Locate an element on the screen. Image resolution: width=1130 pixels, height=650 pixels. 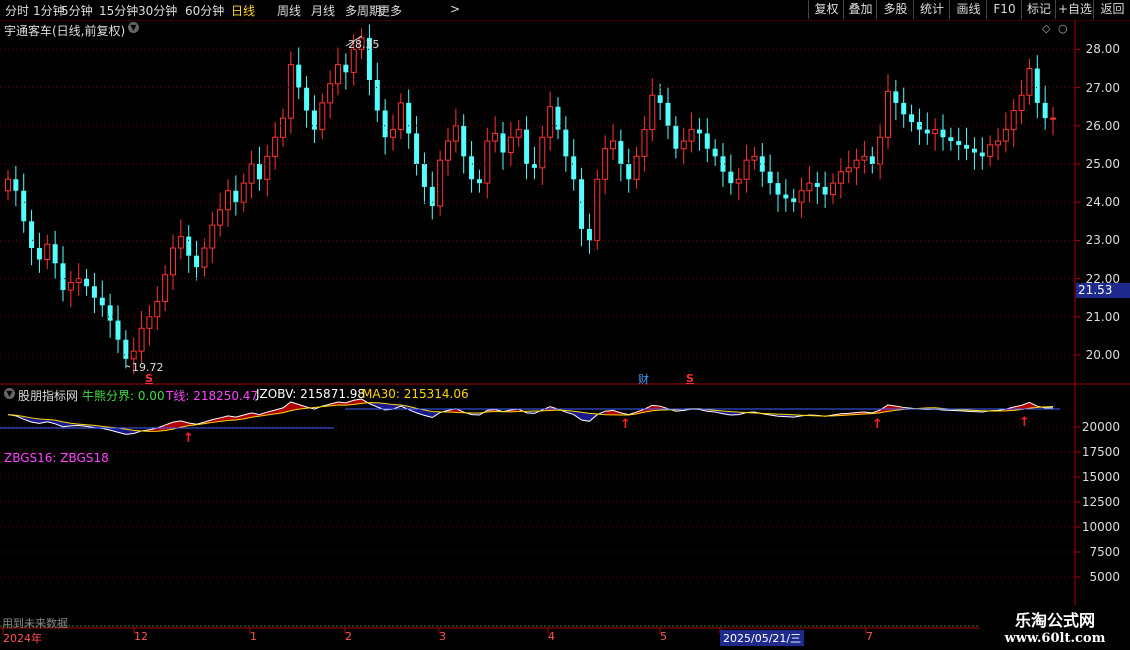
watermark-title: 乐淘公式网 is located at coordinates (1054, 620).